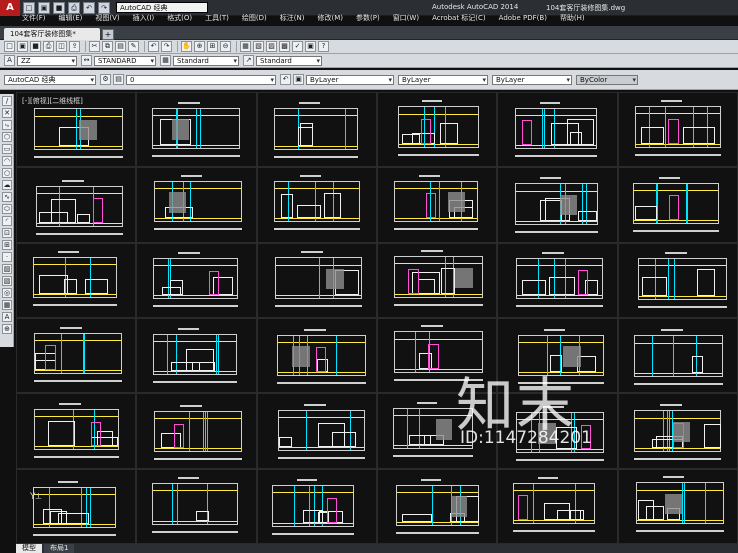  Describe the element at coordinates (271, 46) in the screenshot. I see `tool-palettes-icon: ▨` at that location.